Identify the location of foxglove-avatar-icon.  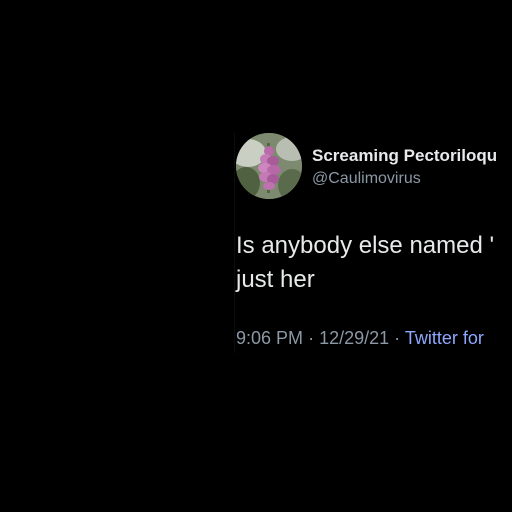
(269, 166).